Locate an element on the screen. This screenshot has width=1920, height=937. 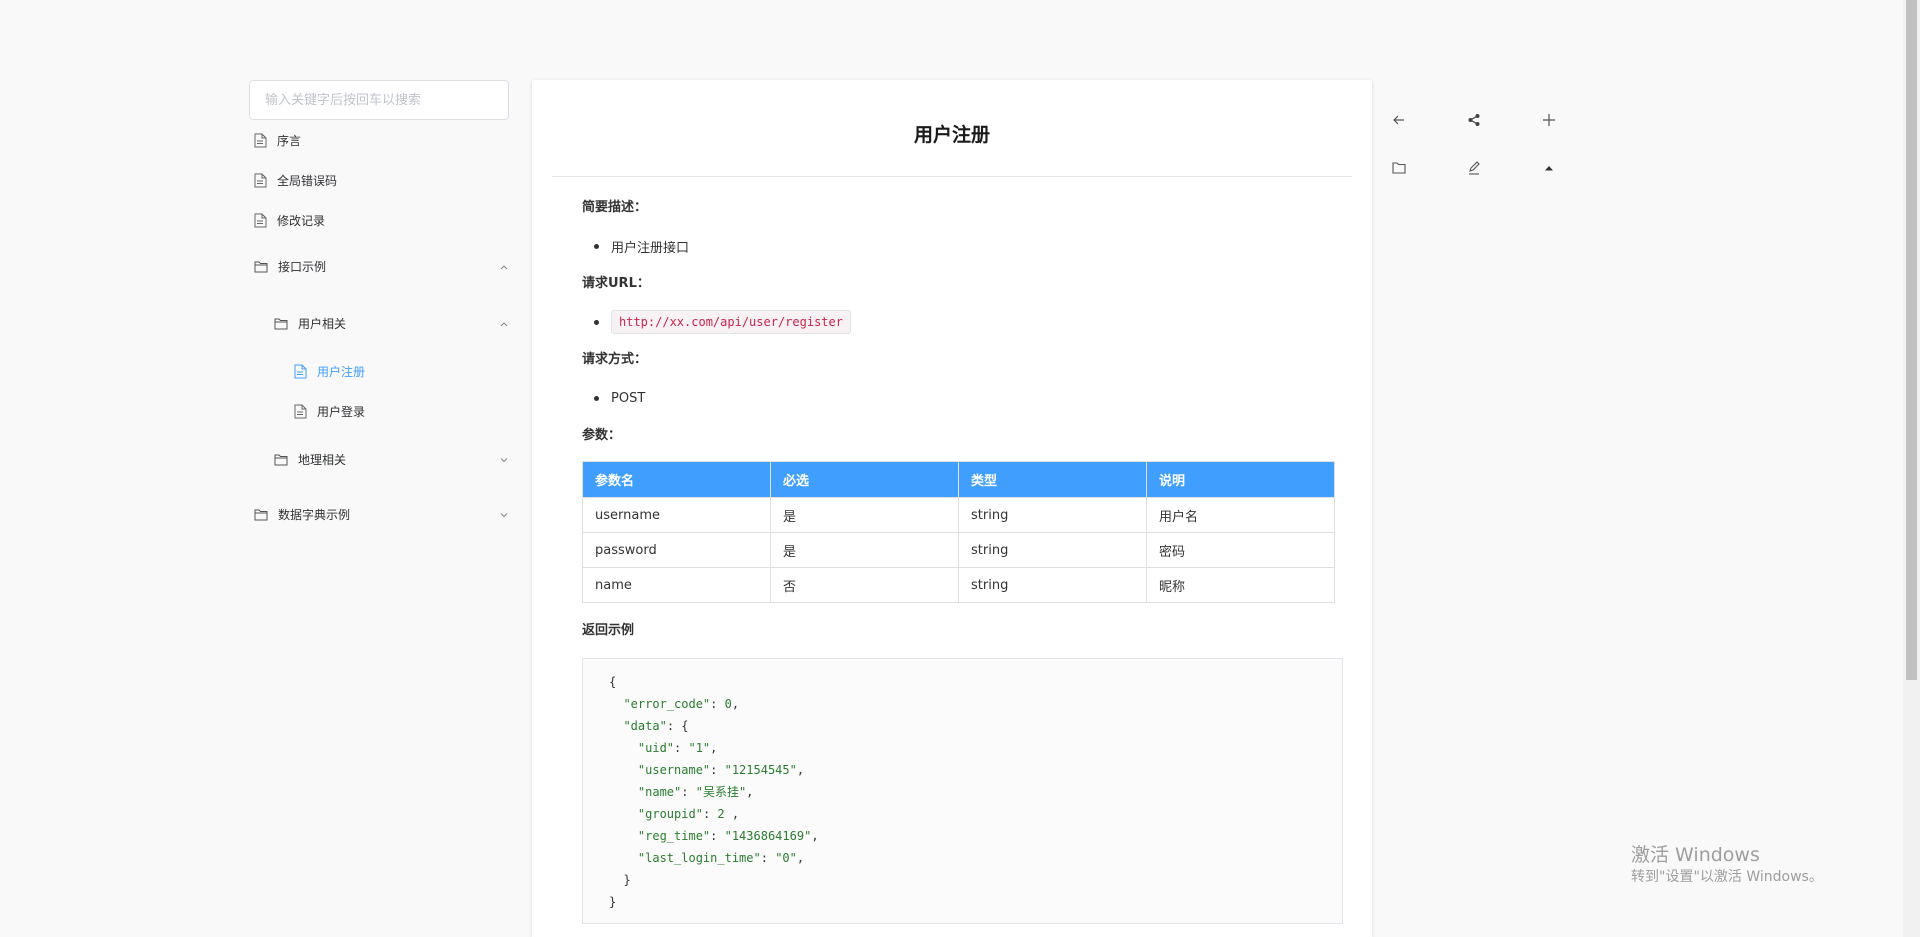
back-button is located at coordinates (1399, 120).